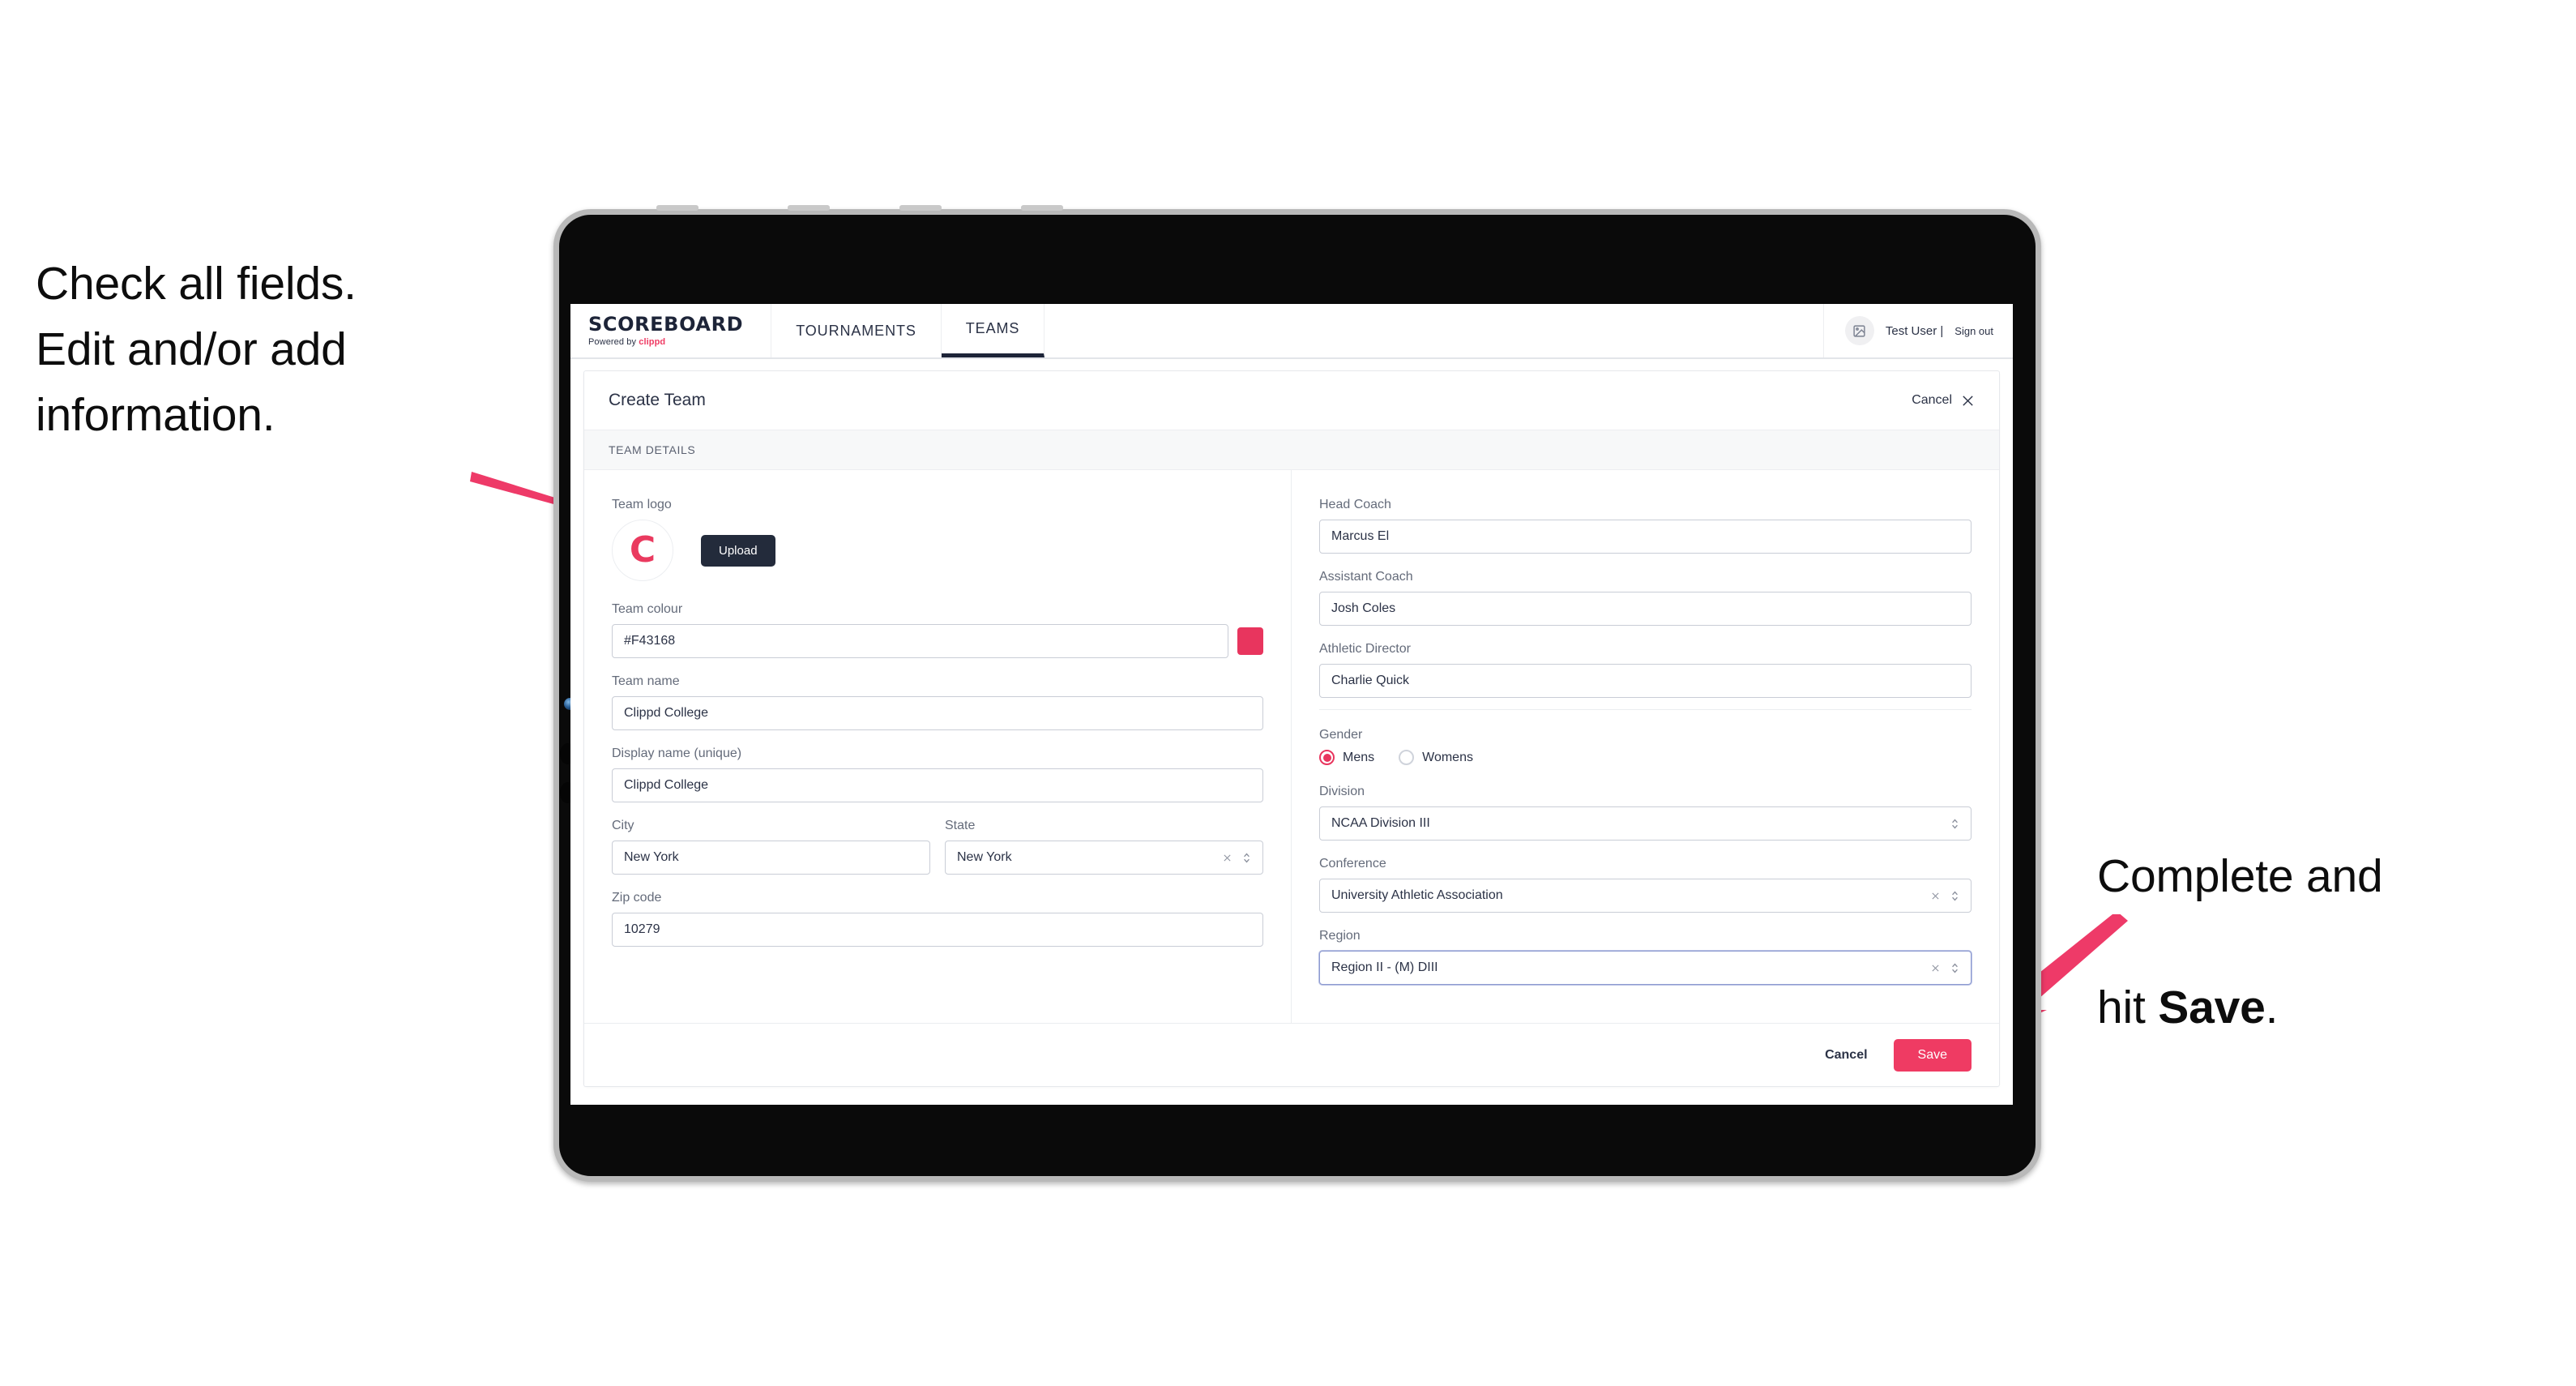 The image size is (2576, 1386). I want to click on gender-option-womens-label: Womens, so click(1447, 757).